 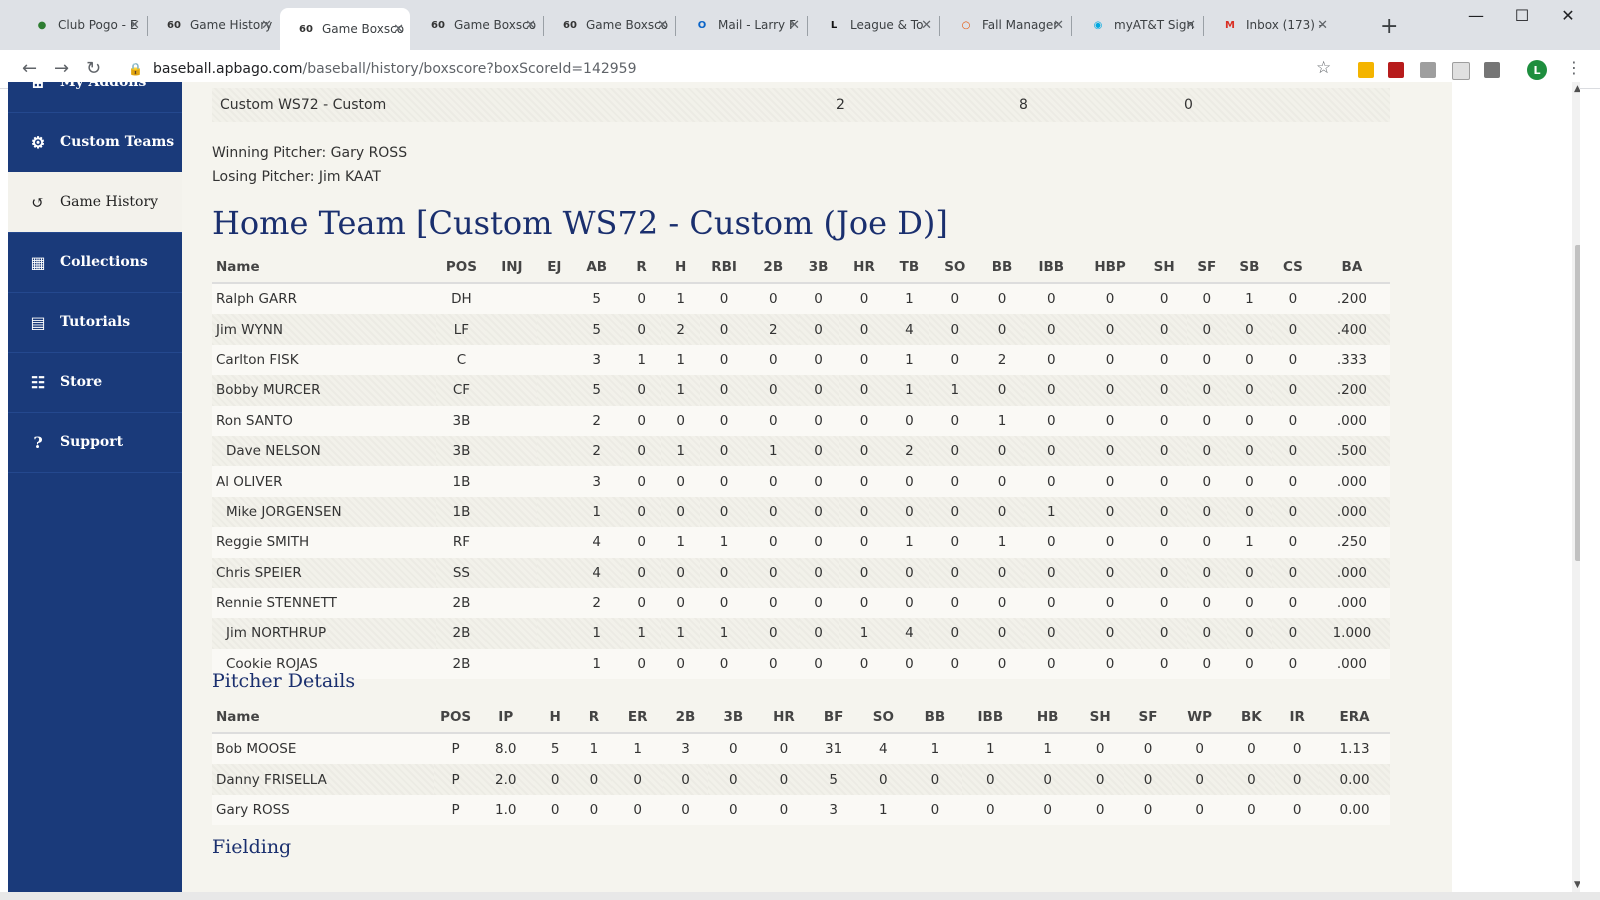 What do you see at coordinates (95, 97) in the screenshot?
I see `sidebar-item-my-addons: ⊞ My Addons` at bounding box center [95, 97].